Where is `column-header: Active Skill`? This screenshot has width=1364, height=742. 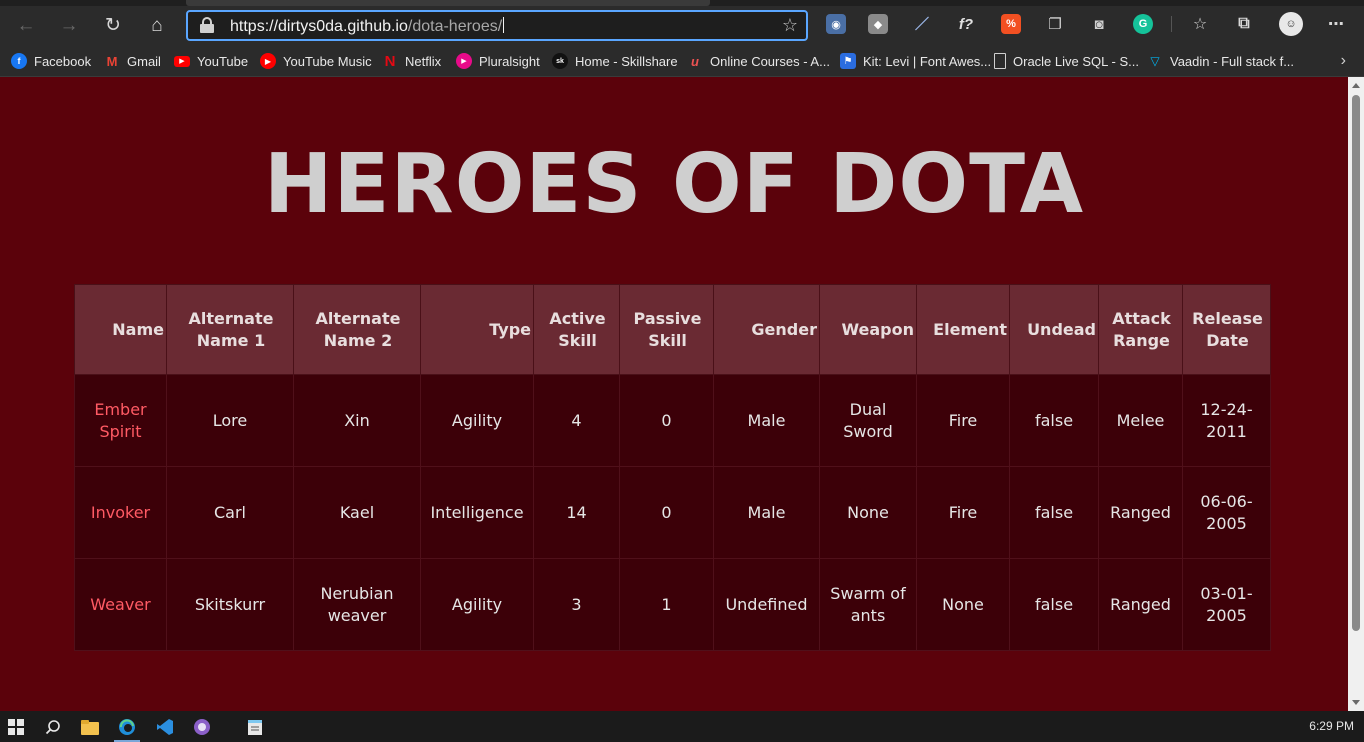
column-header: Active Skill is located at coordinates (576, 329).